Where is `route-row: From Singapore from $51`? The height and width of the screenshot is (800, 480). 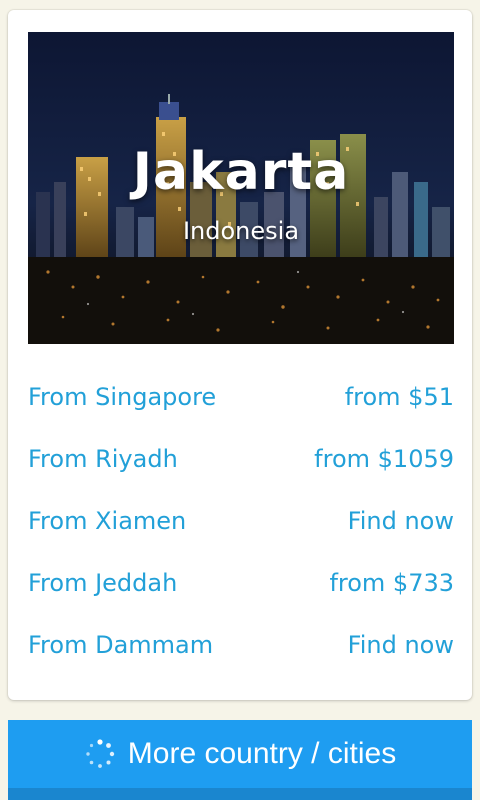 route-row: From Singapore from $51 is located at coordinates (241, 397).